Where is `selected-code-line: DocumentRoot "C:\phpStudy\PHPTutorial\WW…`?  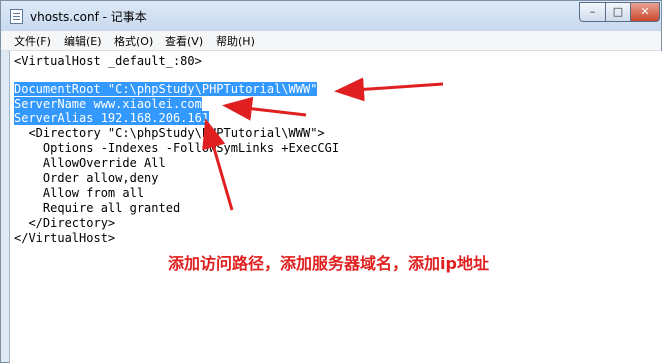 selected-code-line: DocumentRoot "C:\phpStudy\PHPTutorial\WW… is located at coordinates (166, 89).